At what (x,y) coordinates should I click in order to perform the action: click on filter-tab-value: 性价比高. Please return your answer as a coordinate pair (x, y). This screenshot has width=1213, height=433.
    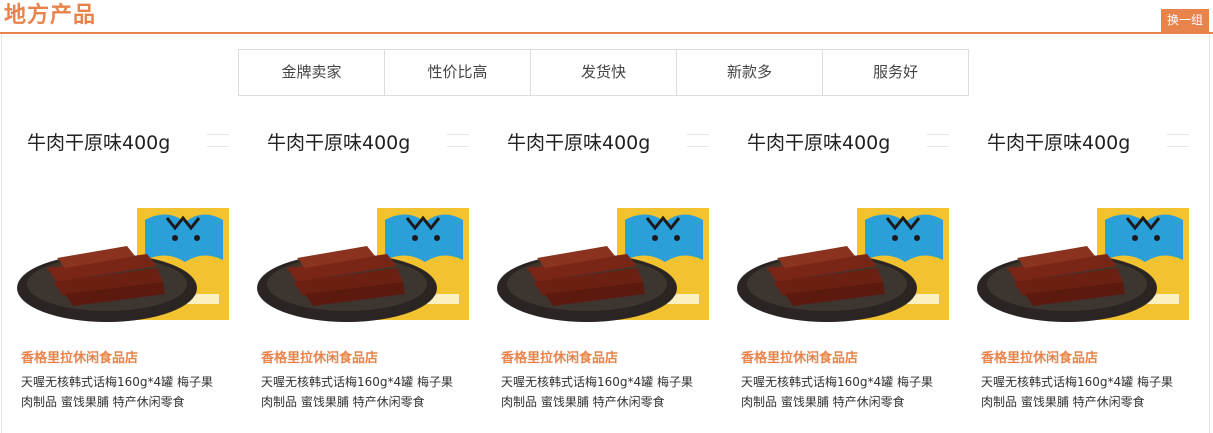
    Looking at the image, I should click on (458, 72).